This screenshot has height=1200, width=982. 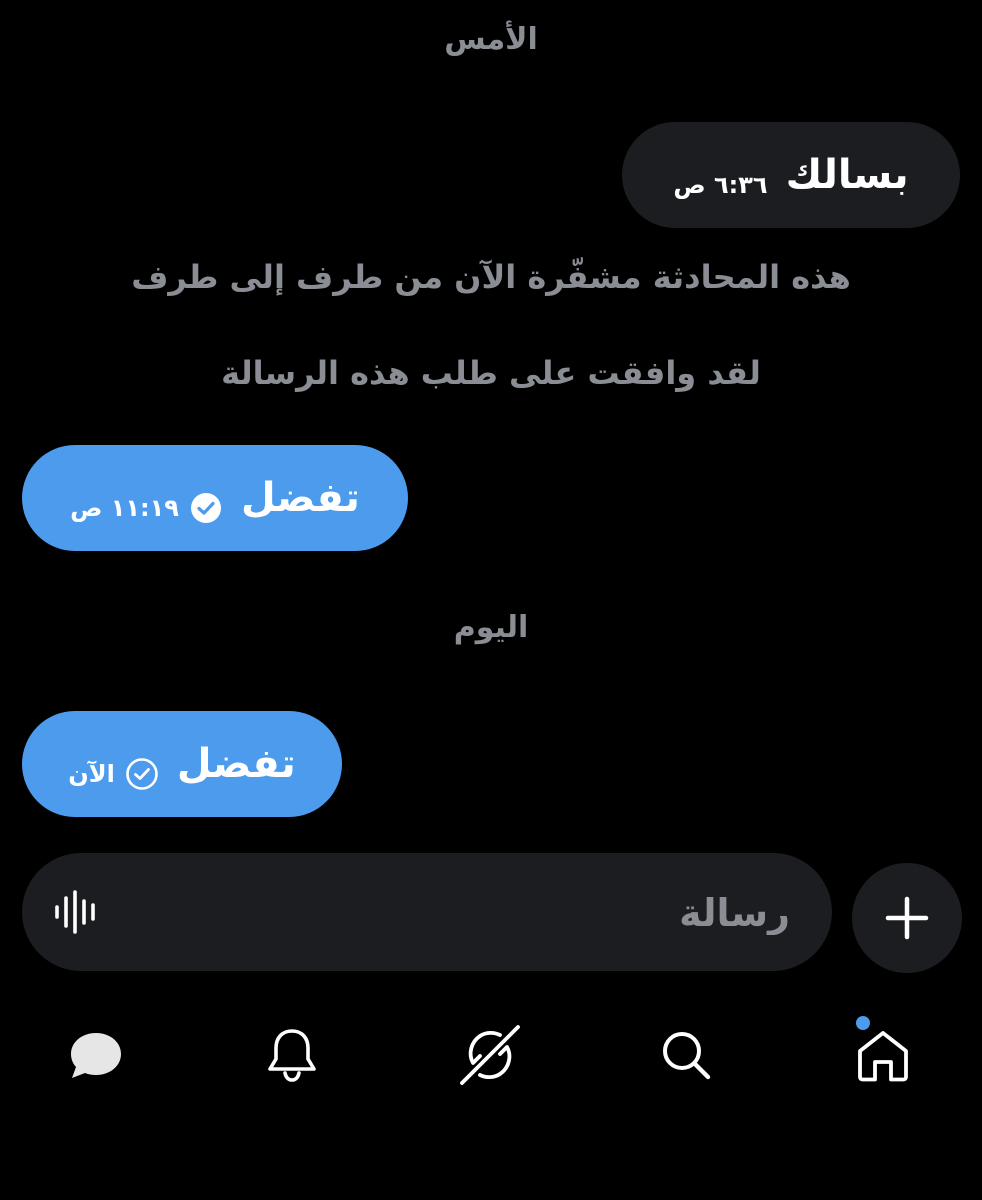 I want to click on bottom-navigation, so click(x=491, y=1055).